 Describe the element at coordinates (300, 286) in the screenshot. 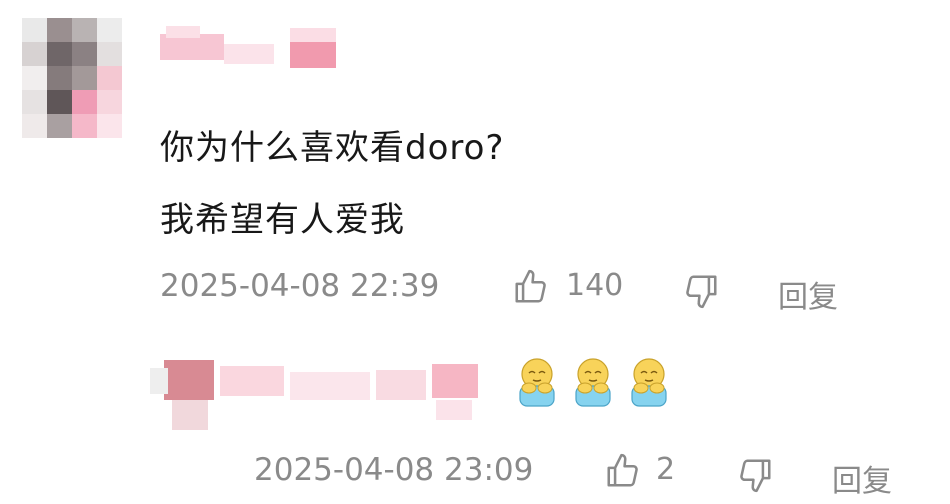

I see `comment-timestamp: 2025-04-08 22:39` at that location.